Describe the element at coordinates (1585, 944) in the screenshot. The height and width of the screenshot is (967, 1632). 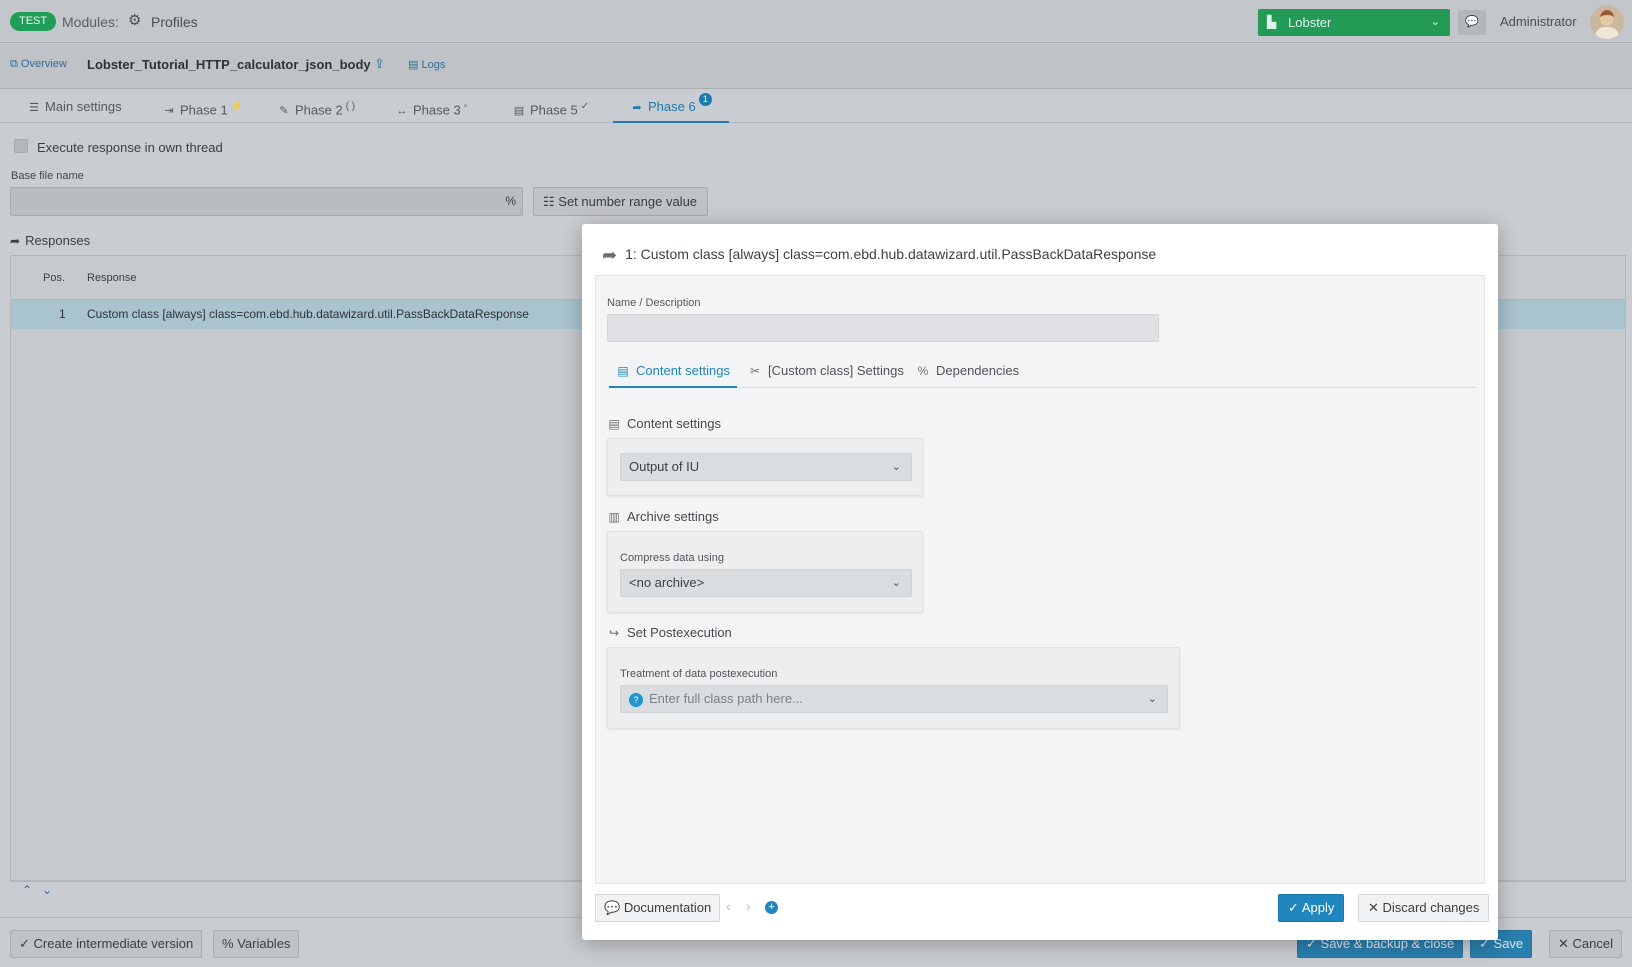
I see `cancel-button: ✕ Cancel` at that location.